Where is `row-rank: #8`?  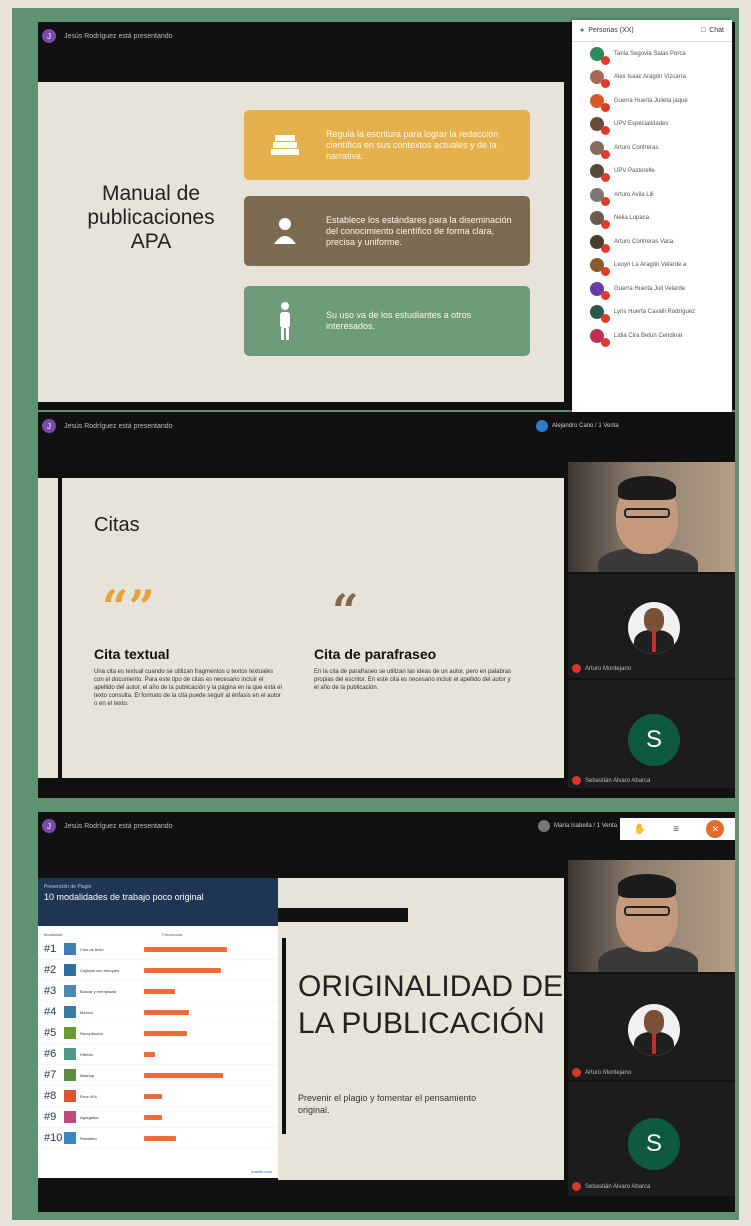
row-rank: #8 is located at coordinates (50, 1096).